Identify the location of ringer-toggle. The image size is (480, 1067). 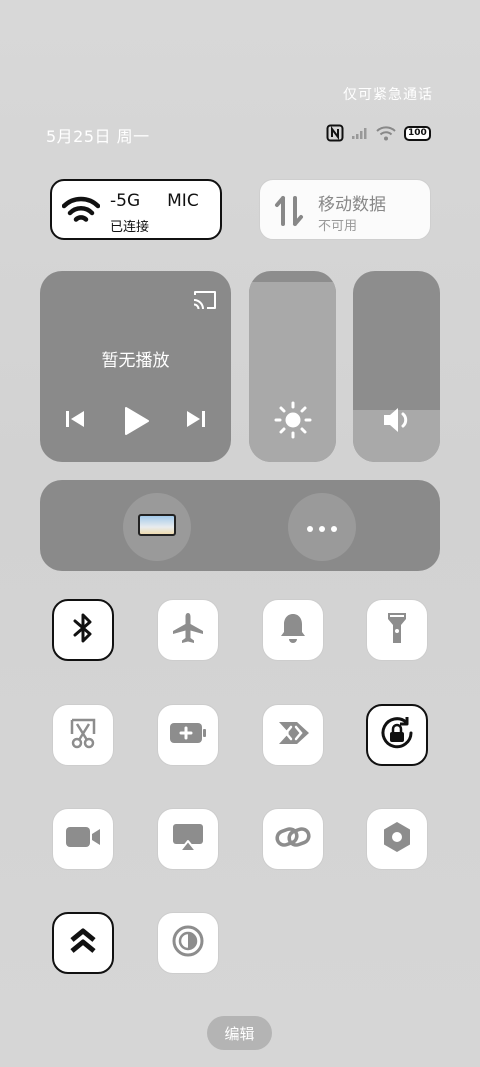
(293, 630).